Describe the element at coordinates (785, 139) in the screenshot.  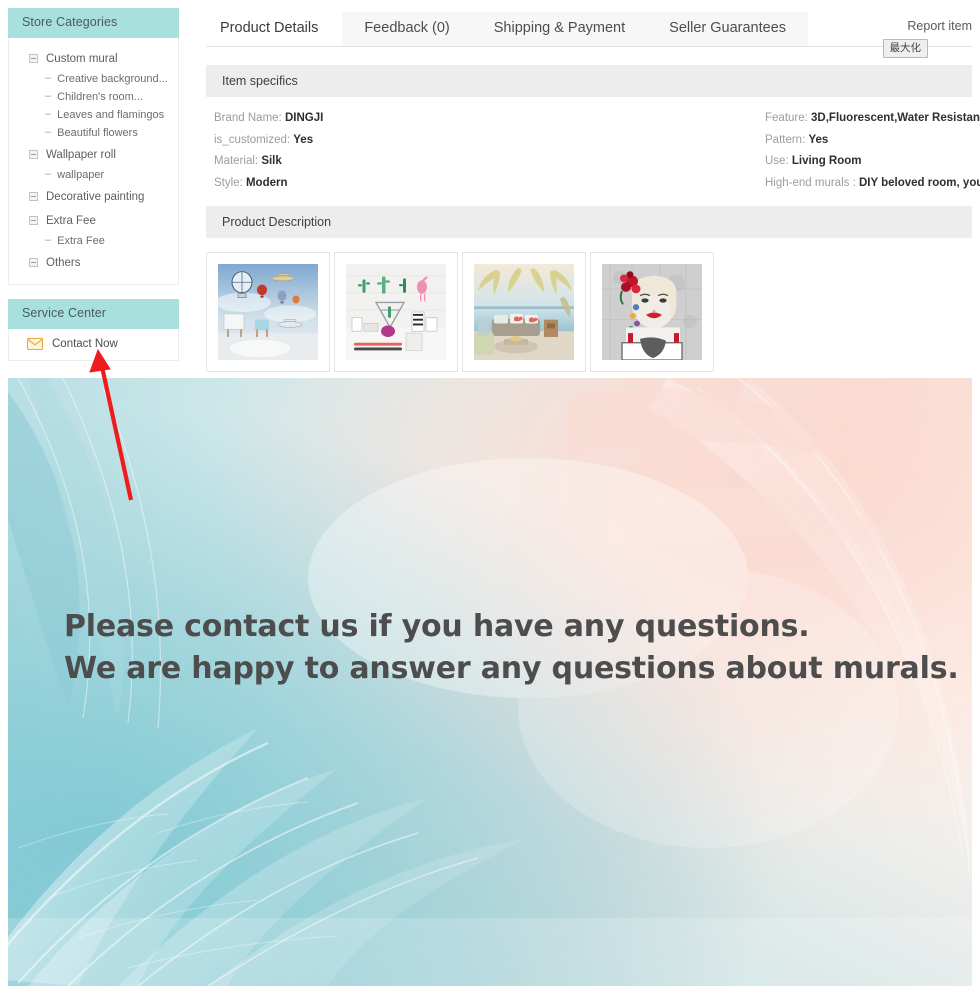
I see `spec-key: Pattern:` at that location.